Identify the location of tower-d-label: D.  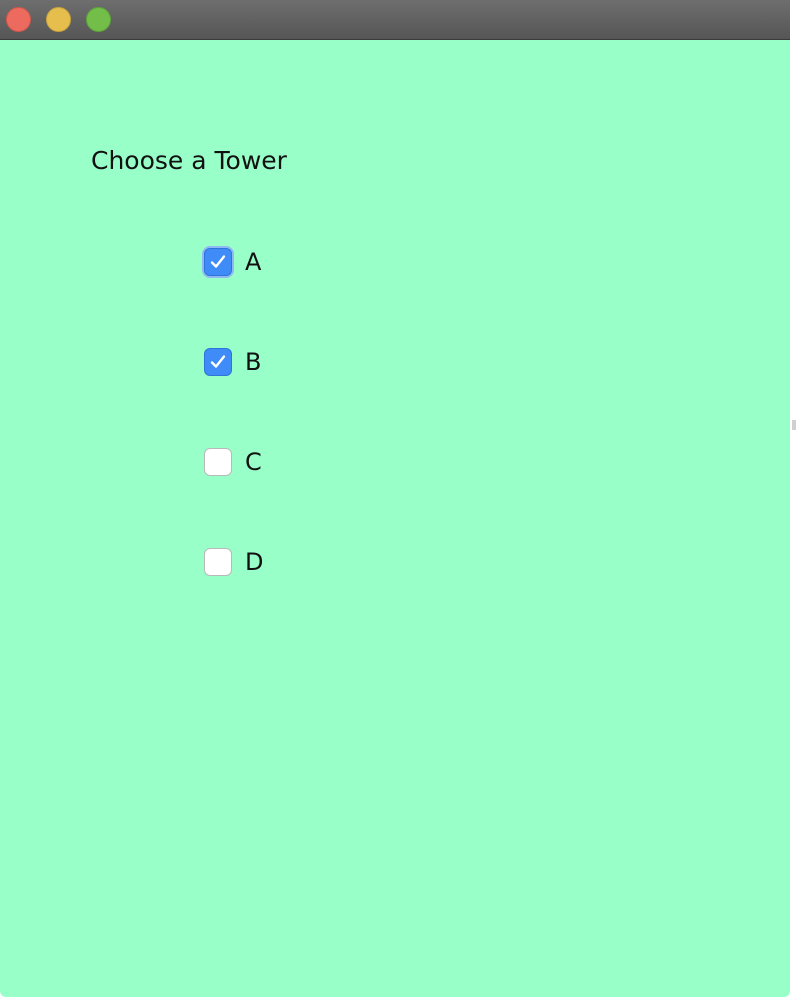
(254, 562).